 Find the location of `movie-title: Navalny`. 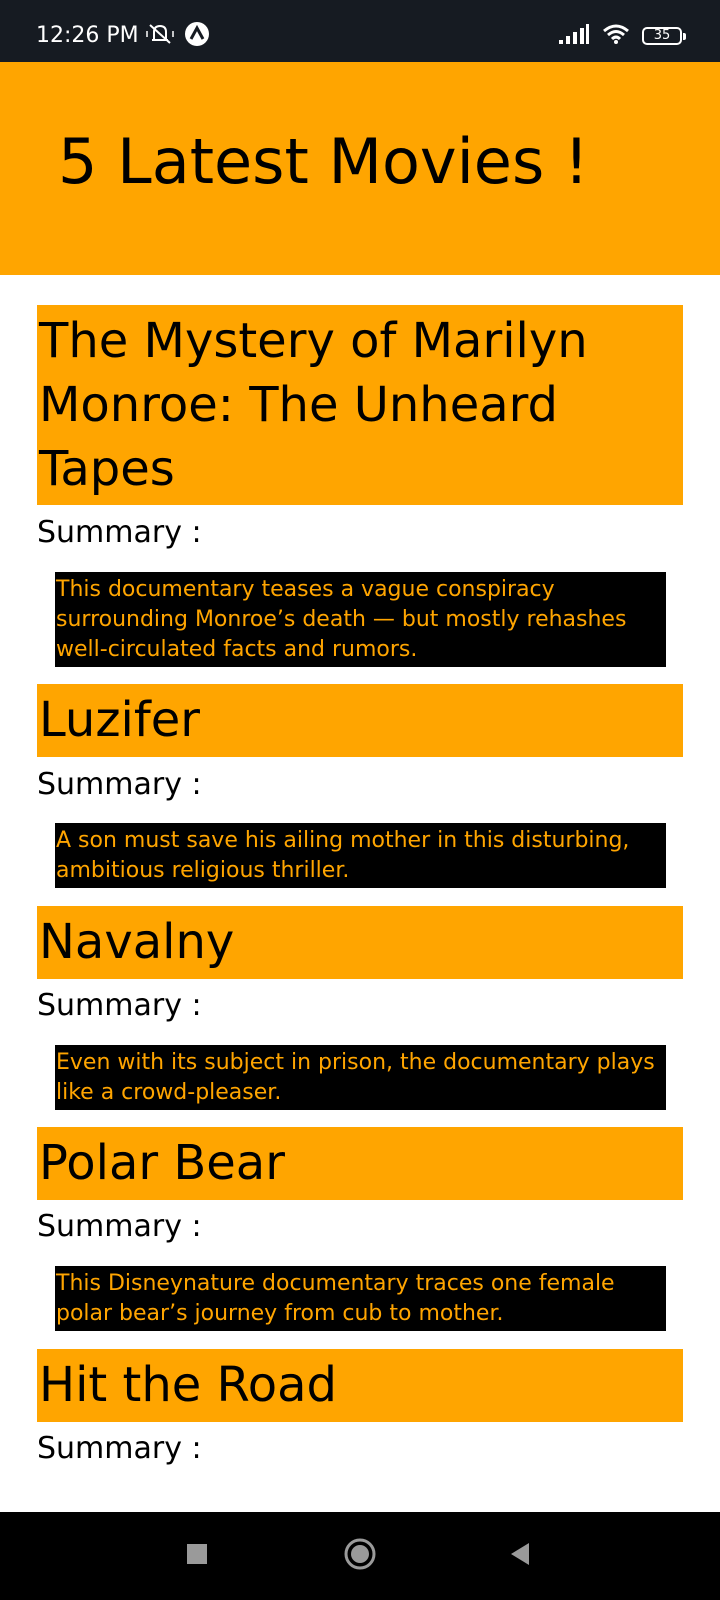

movie-title: Navalny is located at coordinates (360, 942).